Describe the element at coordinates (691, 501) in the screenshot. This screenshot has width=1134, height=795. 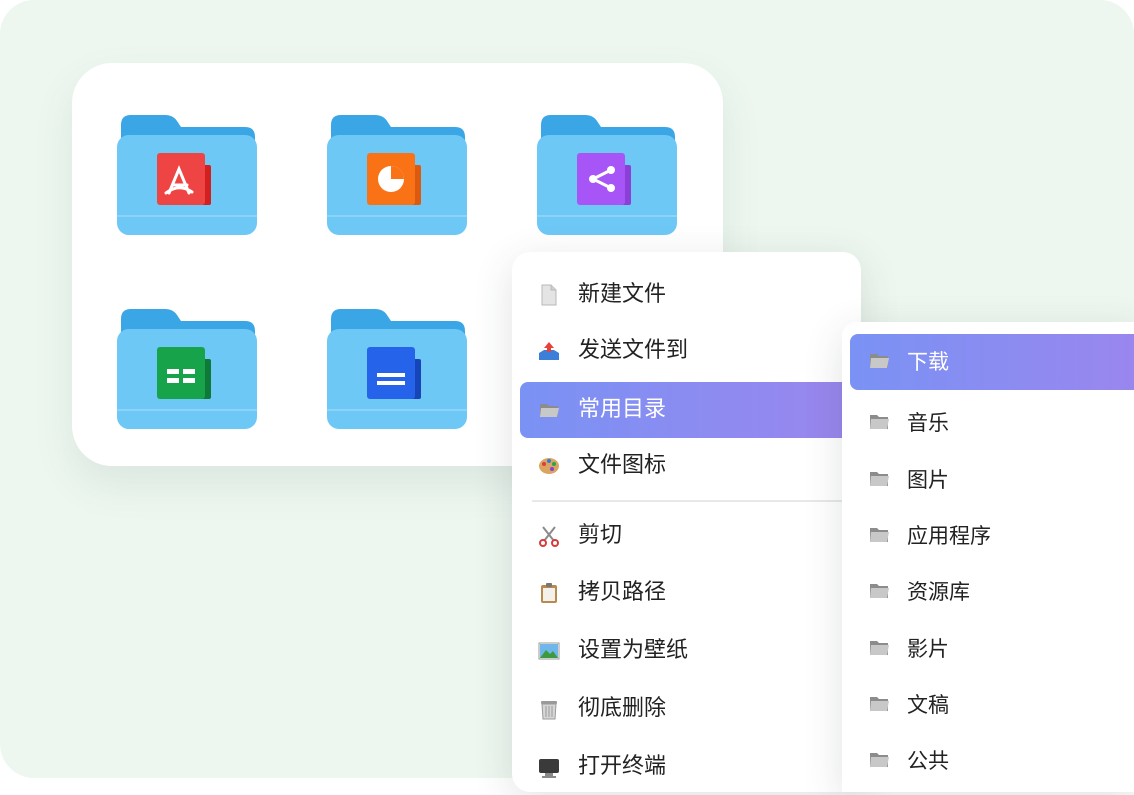
I see `menu-divider` at that location.